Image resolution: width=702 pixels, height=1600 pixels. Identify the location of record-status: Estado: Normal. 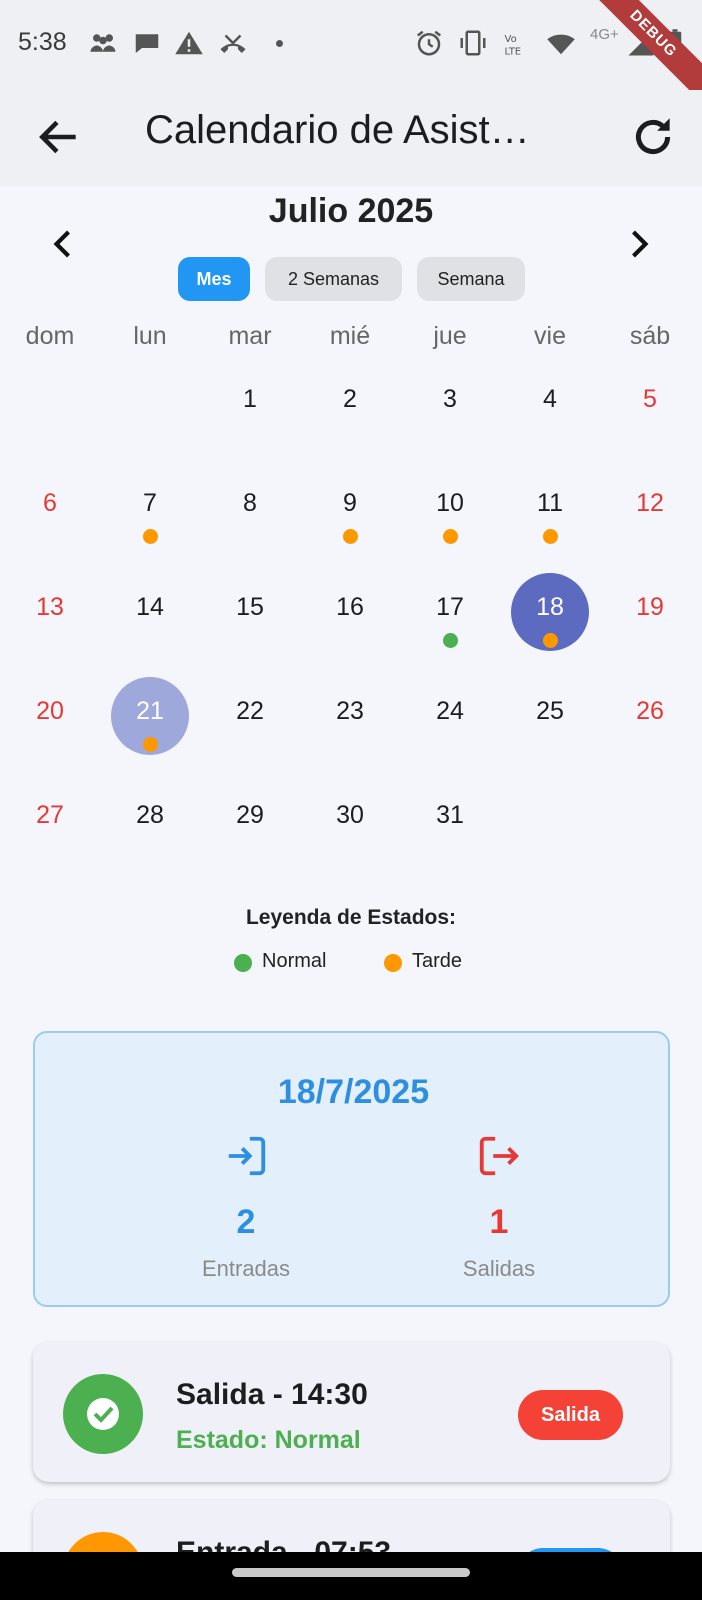
(268, 1440).